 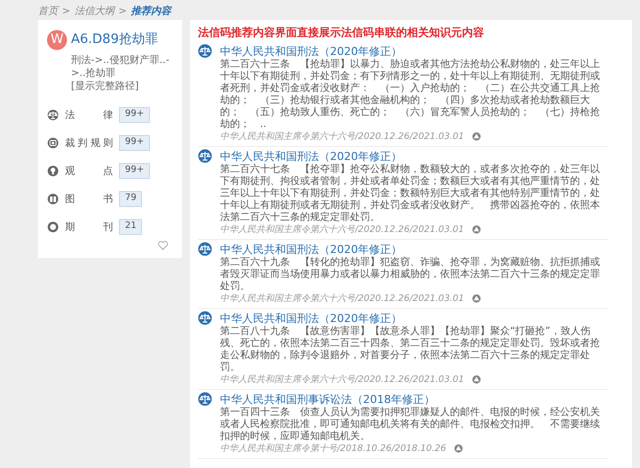 I want to click on article-text: 第二百六十九条 【转化的抢劫罪】犯盗窃、诈骗、抢夺罪，为窝藏赃物、抗拒抓捕或者毁灭罪证而当场使用暴力或者以暴力相威胁的，依照本法第二百六十三条的规定定罪处罚。, so click(x=410, y=274).